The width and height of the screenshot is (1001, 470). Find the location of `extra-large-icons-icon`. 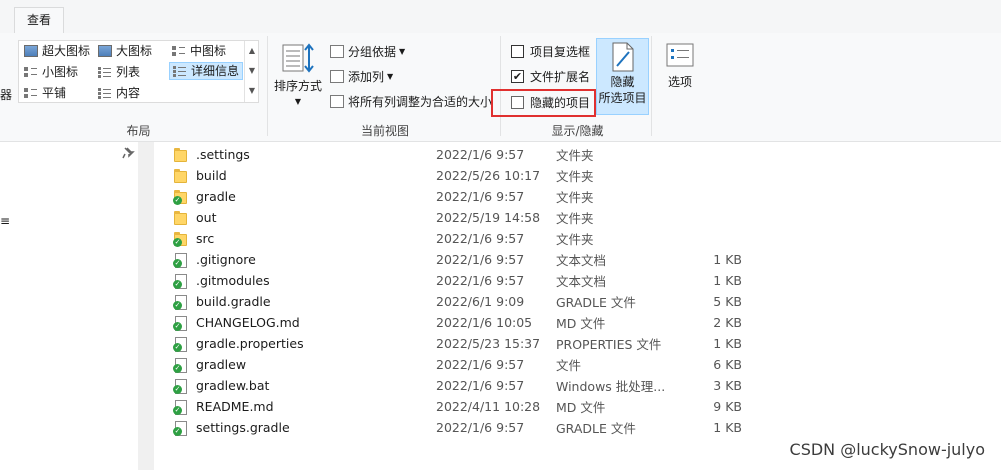

extra-large-icons-icon is located at coordinates (31, 51).